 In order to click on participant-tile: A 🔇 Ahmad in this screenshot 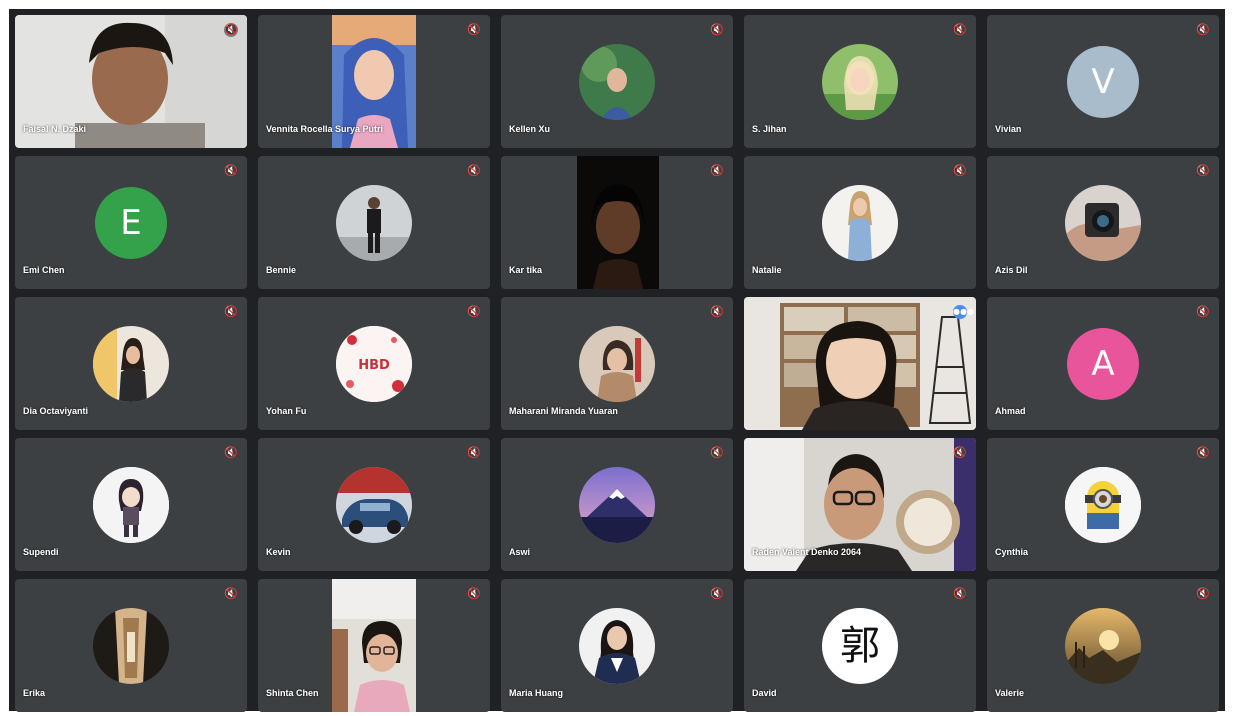, I will do `click(1103, 363)`.